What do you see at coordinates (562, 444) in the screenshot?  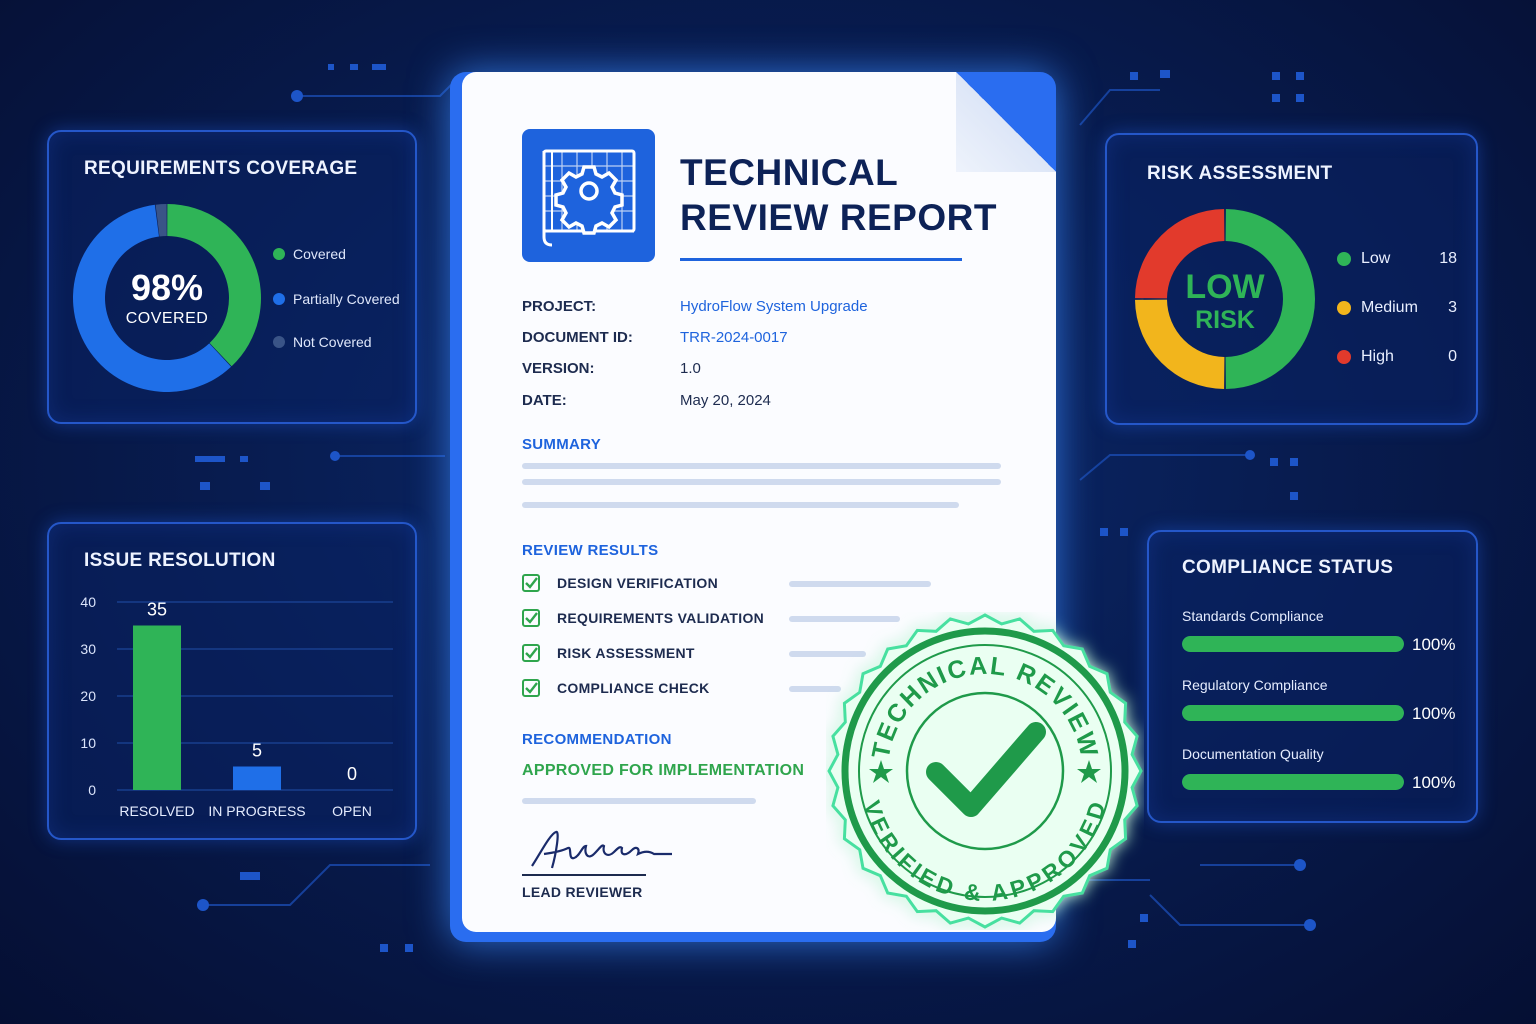 I see `summary-heading: SUMMARY` at bounding box center [562, 444].